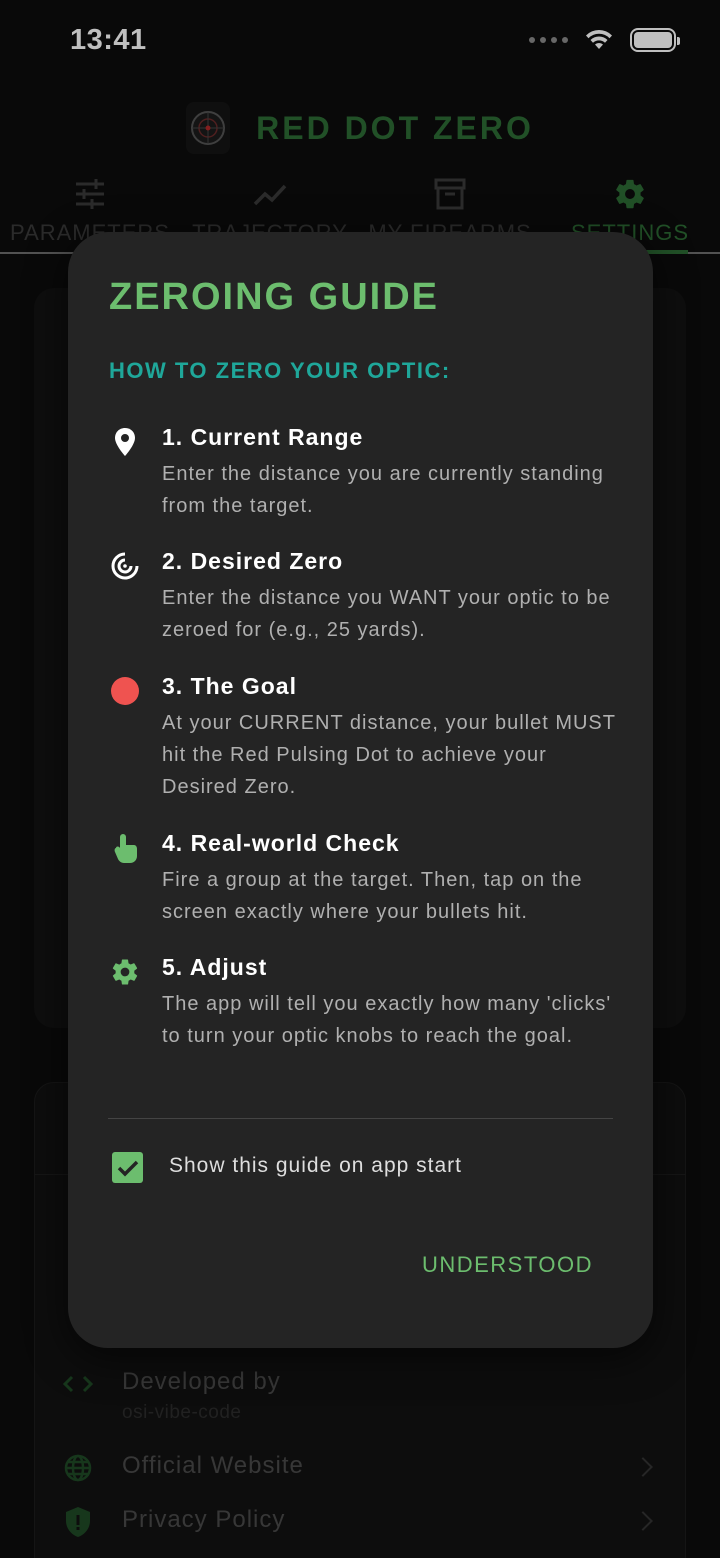 The width and height of the screenshot is (720, 1558). I want to click on dialog-subtitle: HOW TO ZERO YOUR OPTIC:, so click(280, 370).